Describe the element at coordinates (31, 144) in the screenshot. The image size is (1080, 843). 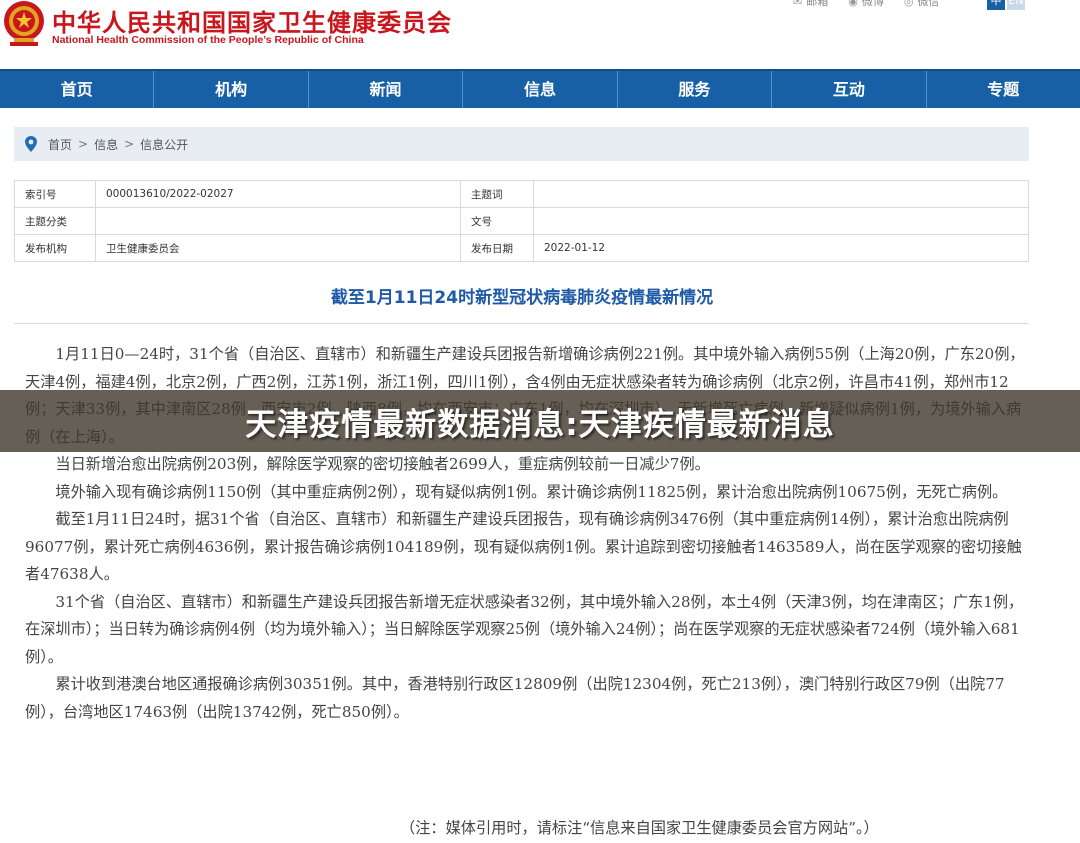
I see `location-pin-icon` at that location.